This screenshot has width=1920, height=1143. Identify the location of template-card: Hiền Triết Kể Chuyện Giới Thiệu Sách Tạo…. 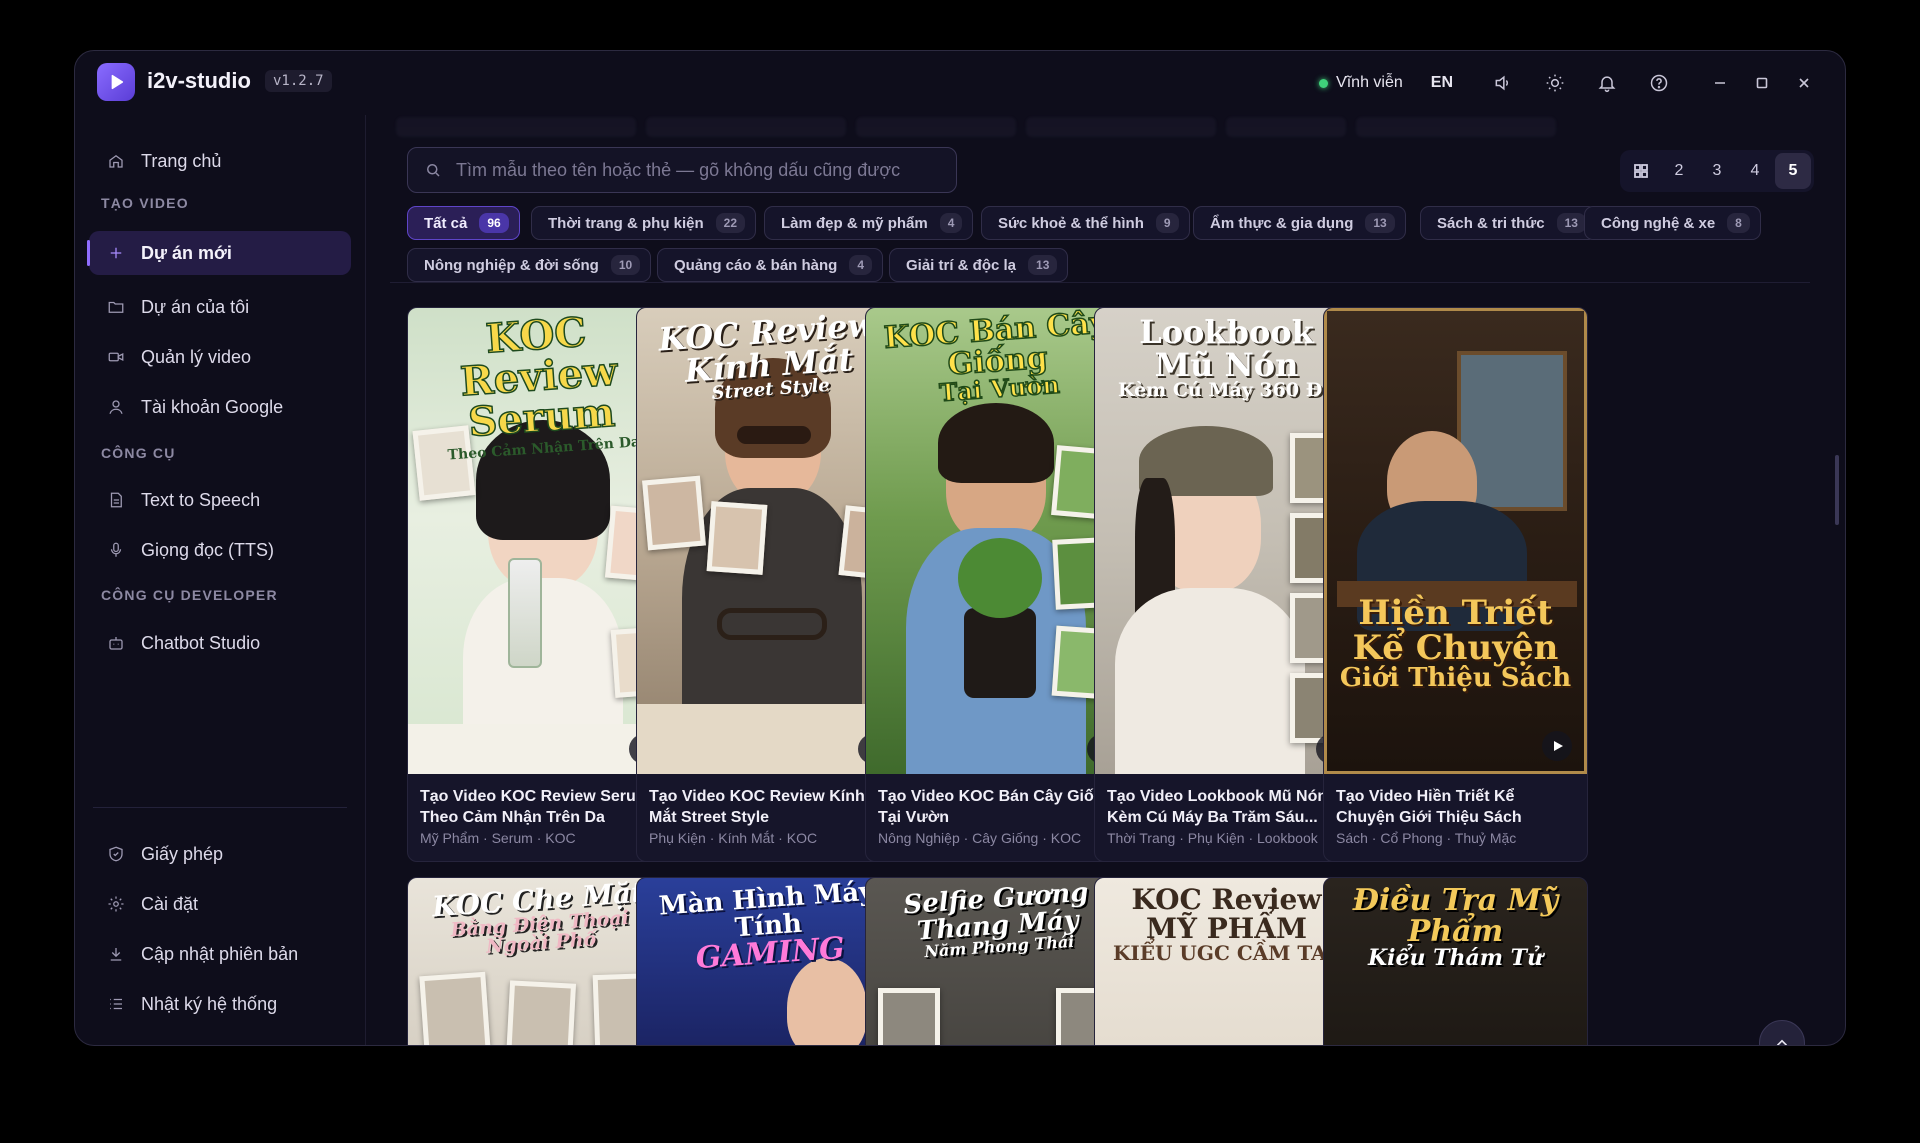
(1455, 584).